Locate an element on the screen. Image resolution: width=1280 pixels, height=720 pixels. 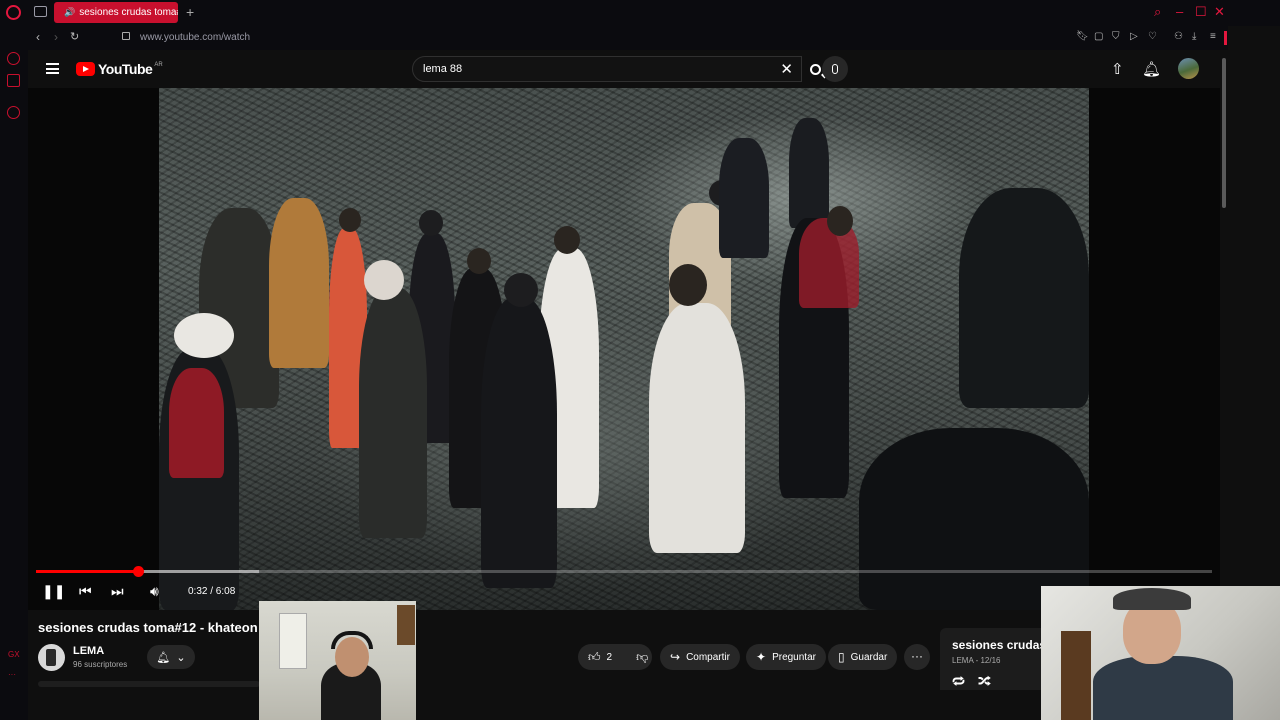
lock-icon is located at coordinates (126, 36).